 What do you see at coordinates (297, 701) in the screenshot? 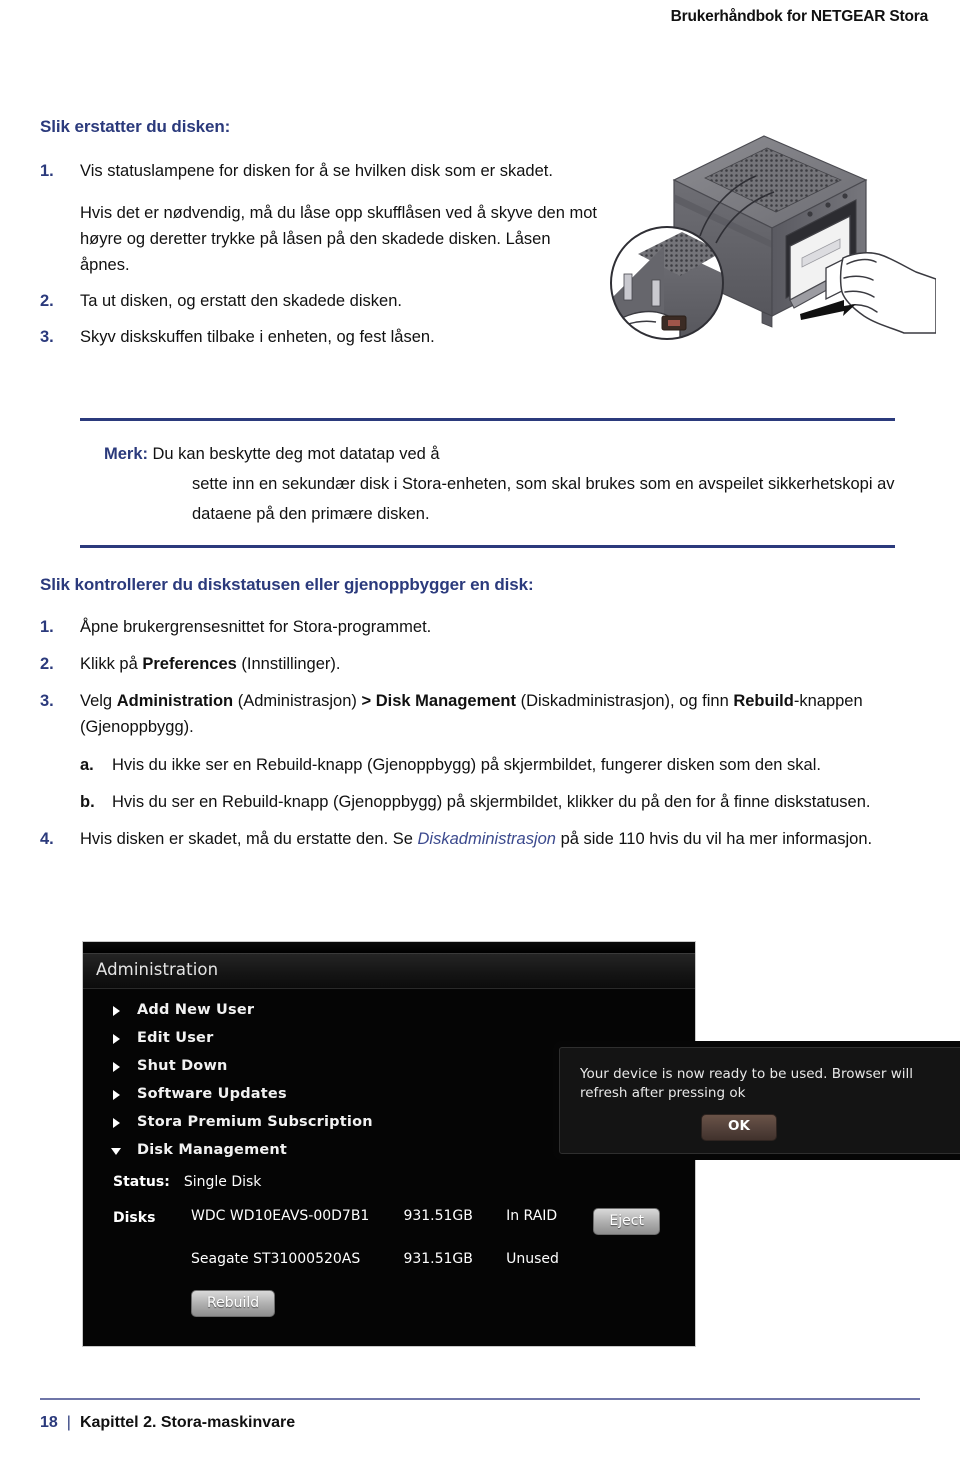
I see `step-text-2: (Administrasjon)` at bounding box center [297, 701].